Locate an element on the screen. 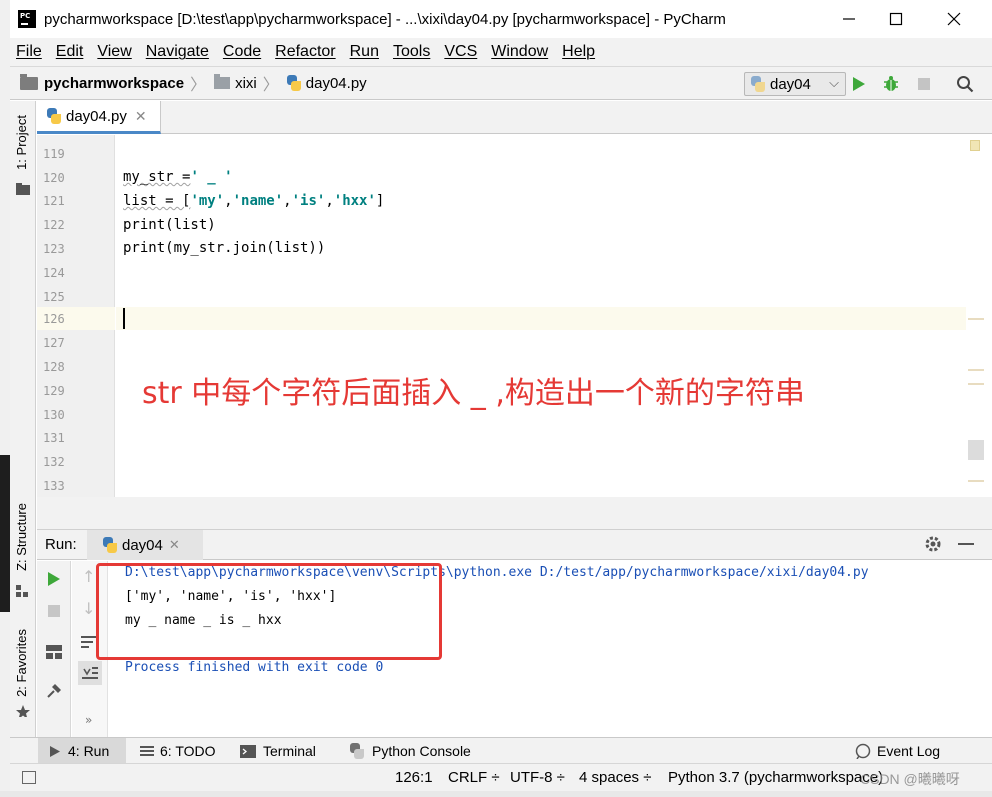  run-tool-tab: 4: Run is located at coordinates (82, 751).